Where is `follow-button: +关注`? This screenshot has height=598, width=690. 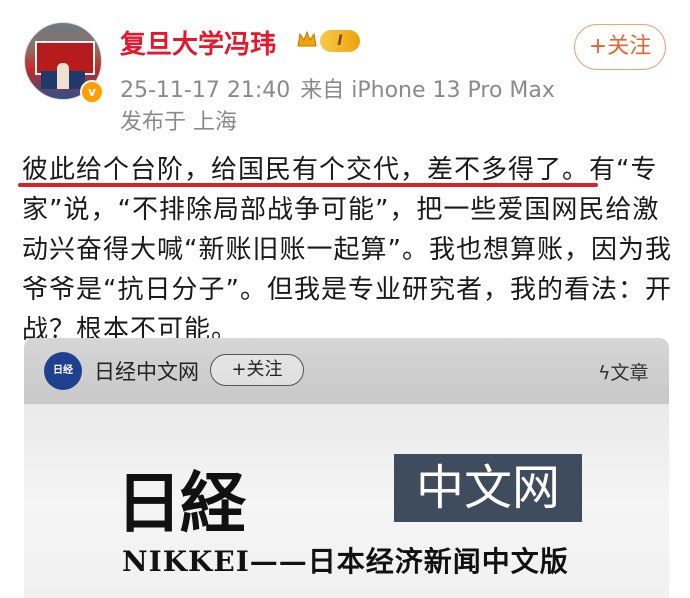 follow-button: +关注 is located at coordinates (620, 47).